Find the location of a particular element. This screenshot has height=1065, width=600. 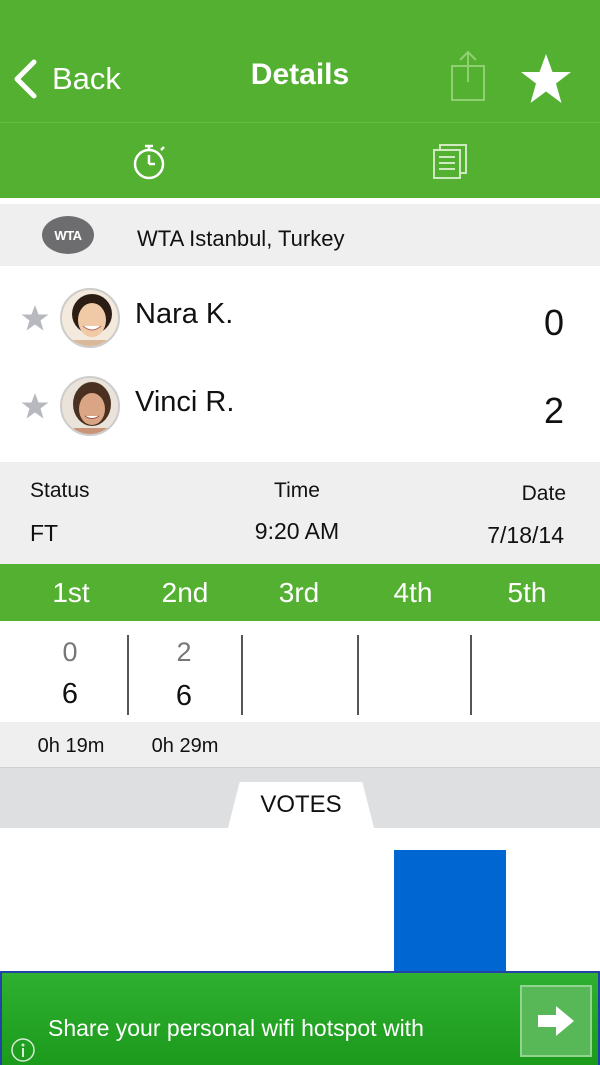

tournament-row: WTA WTA Istanbul, Turkey is located at coordinates (300, 235).